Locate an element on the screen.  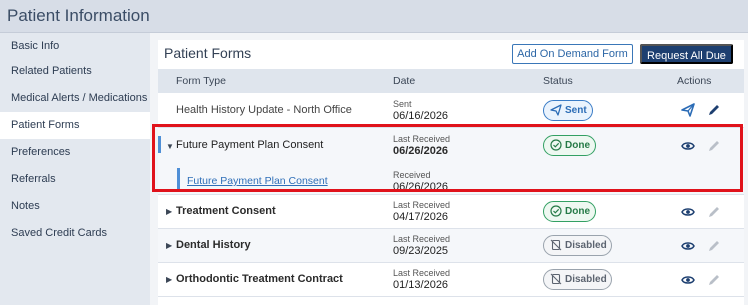
date-value: 01/13/2026 is located at coordinates (421, 285).